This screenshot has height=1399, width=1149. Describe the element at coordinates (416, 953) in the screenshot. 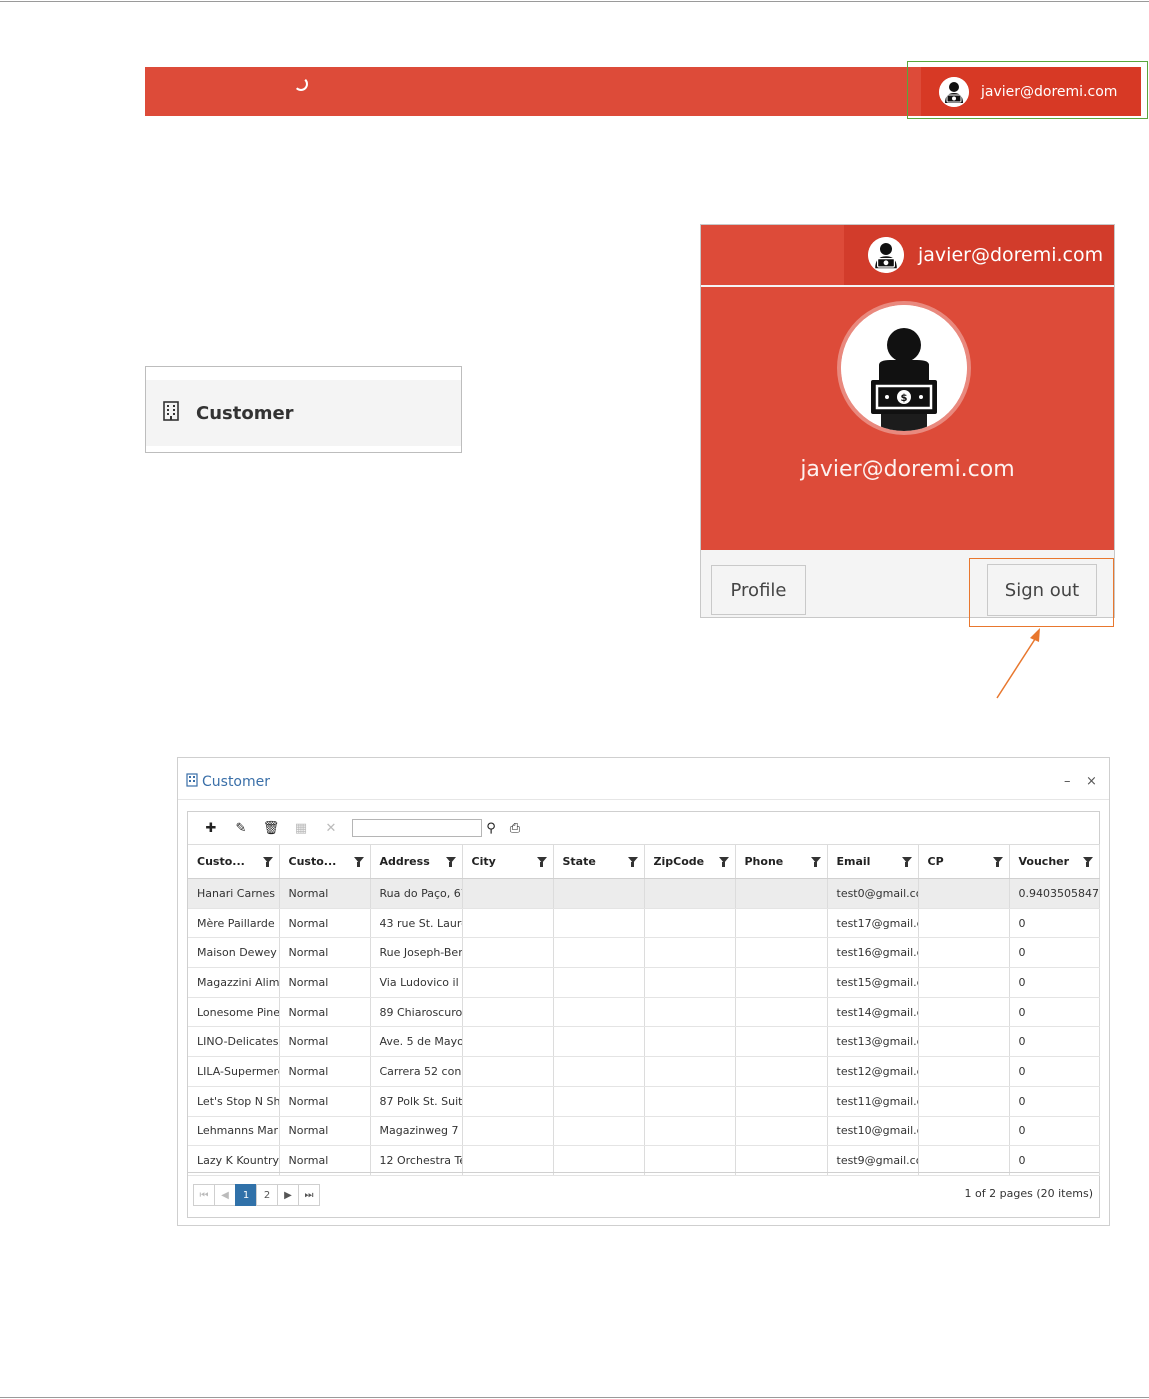

I see `table-cell: Rue Joseph-Bens` at that location.